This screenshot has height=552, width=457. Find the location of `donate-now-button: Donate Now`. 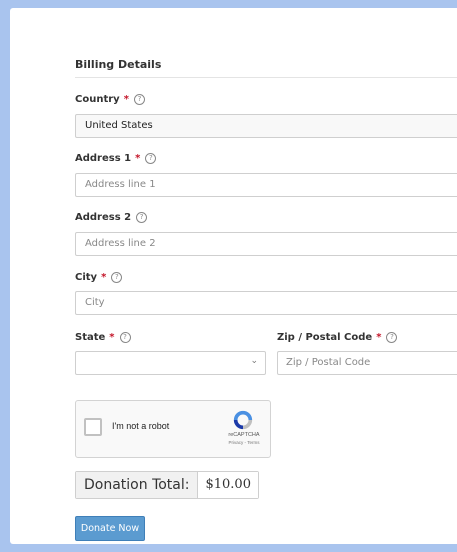

donate-now-button: Donate Now is located at coordinates (110, 528).